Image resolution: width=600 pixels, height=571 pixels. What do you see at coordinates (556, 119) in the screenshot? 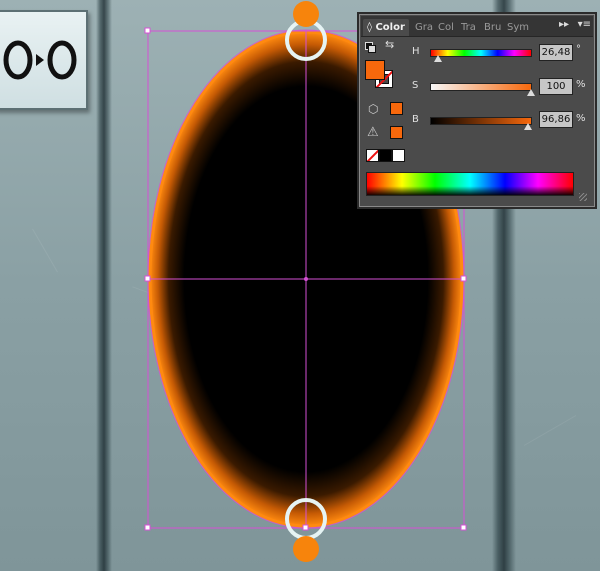
I see `brightness-value-field: 96,86` at bounding box center [556, 119].